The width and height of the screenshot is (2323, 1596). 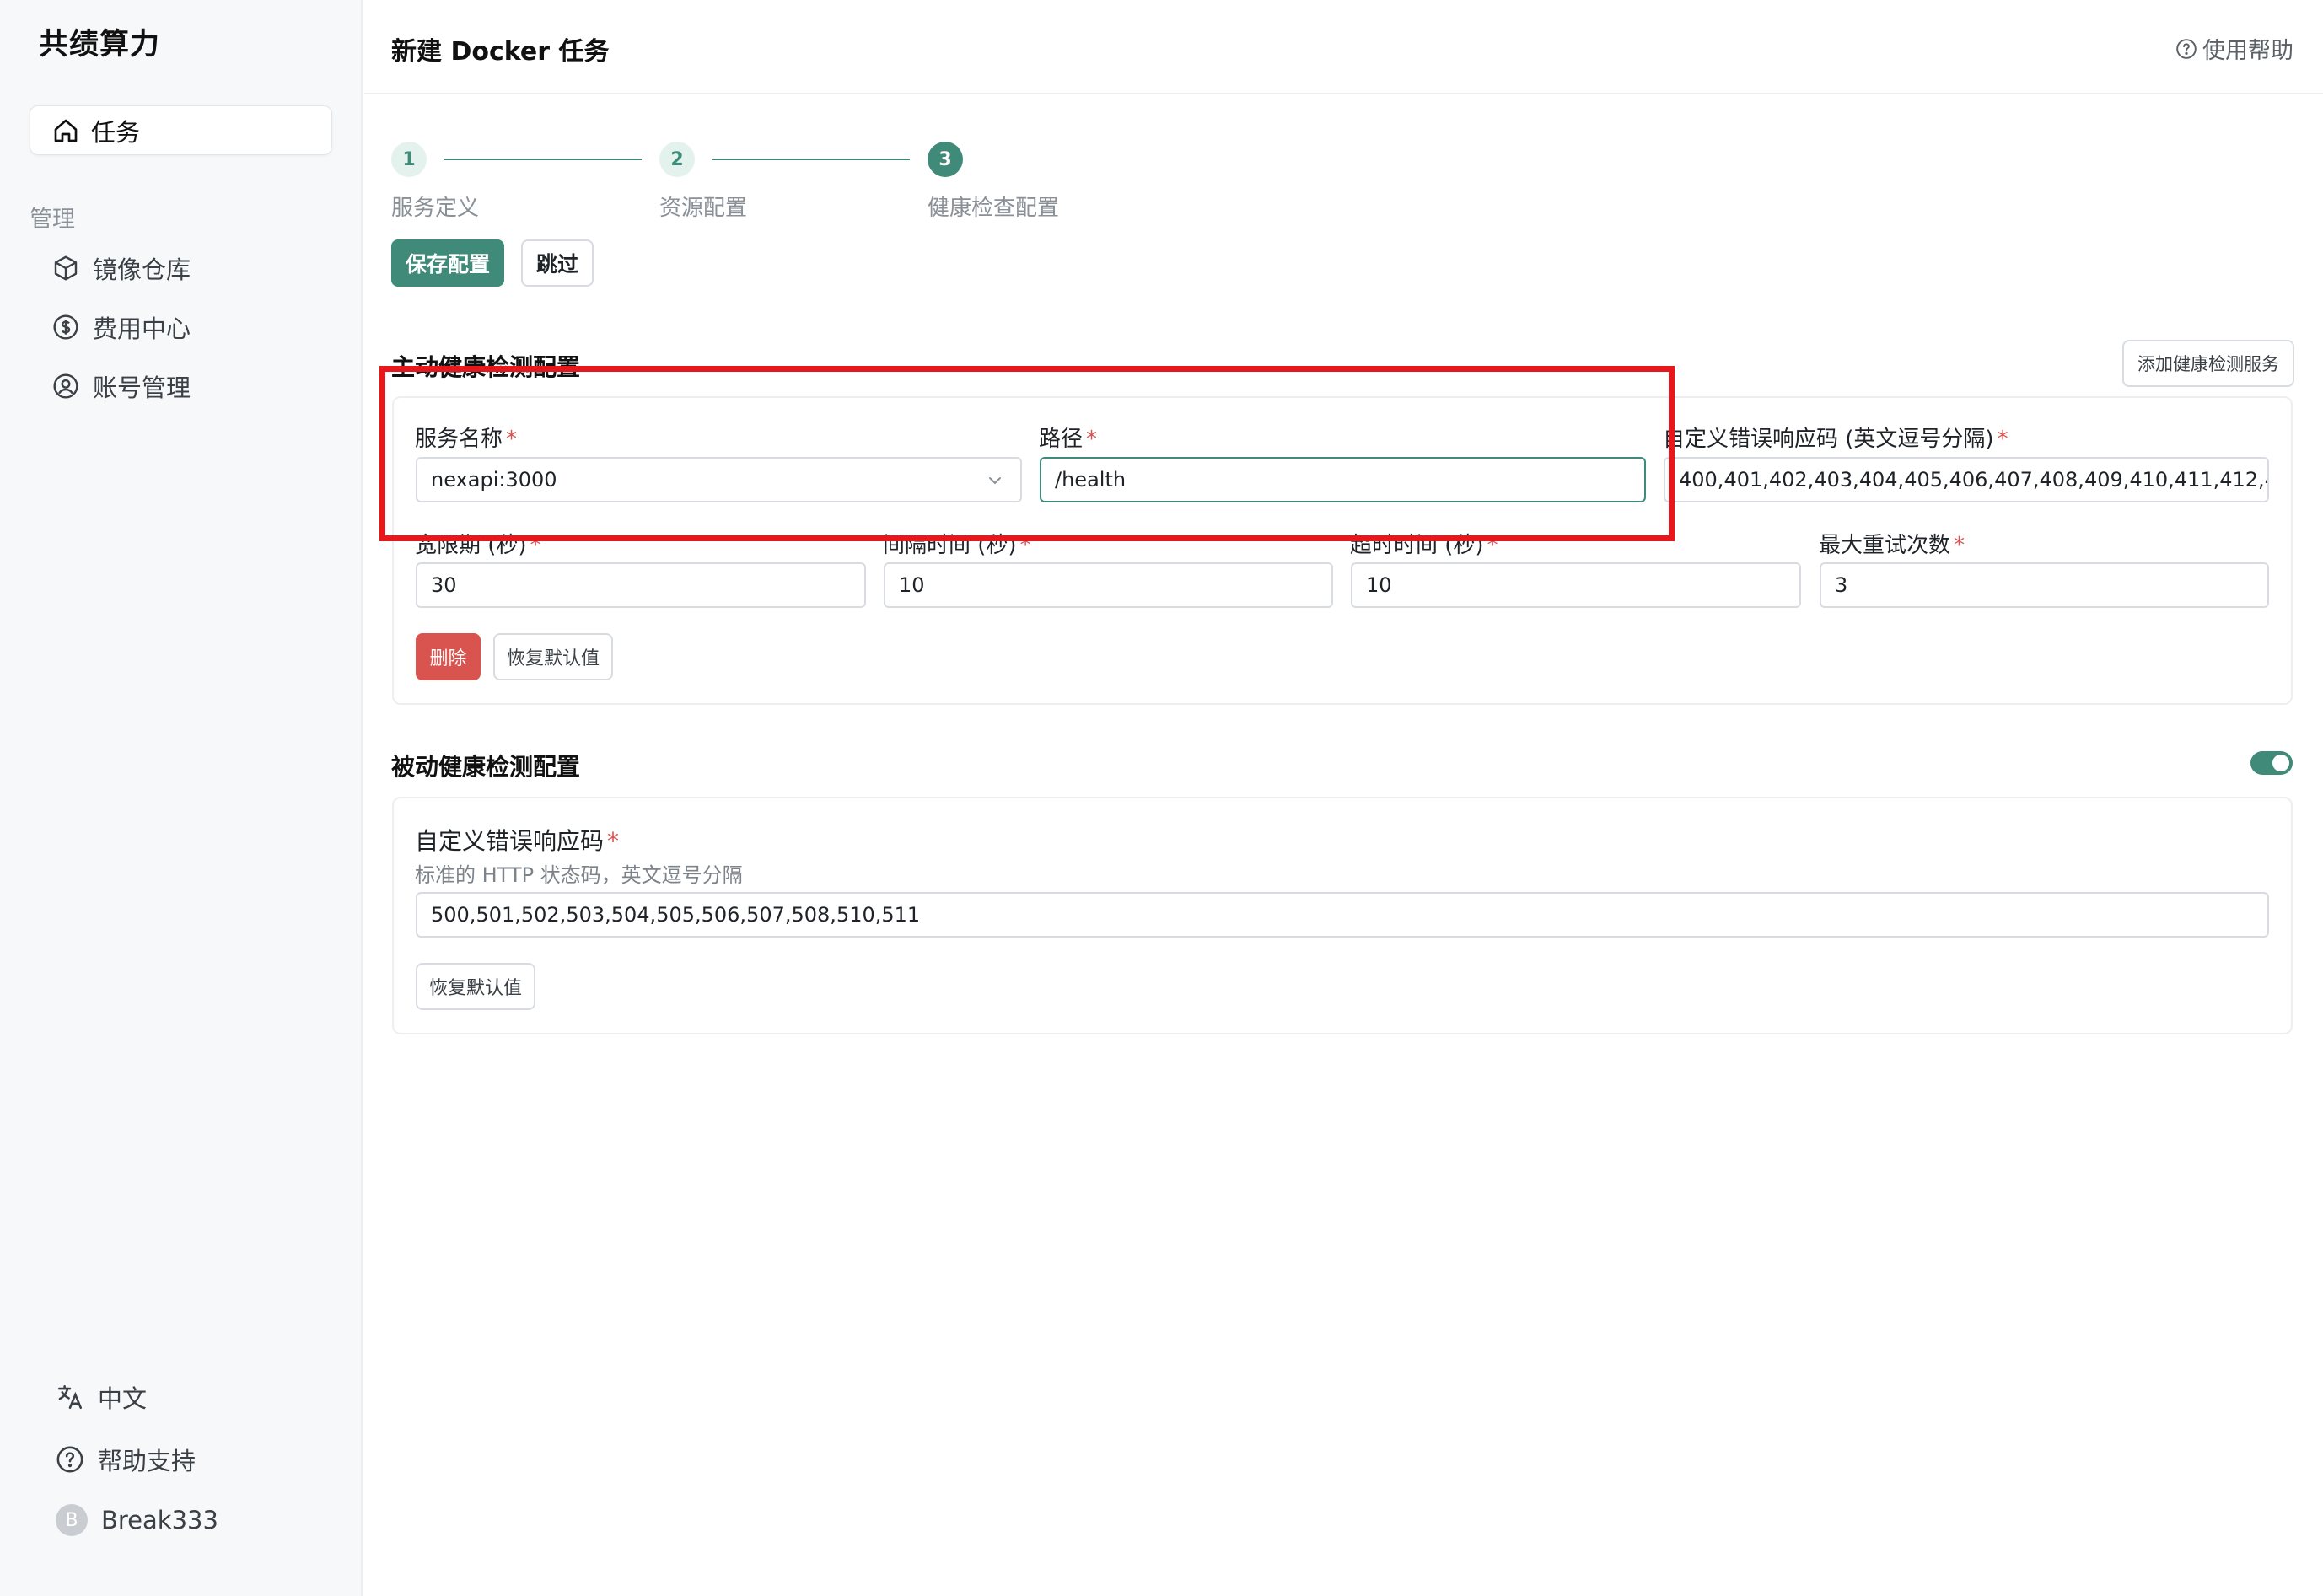 I want to click on timeout-label: 超时时间 (秒) *, so click(x=1424, y=545).